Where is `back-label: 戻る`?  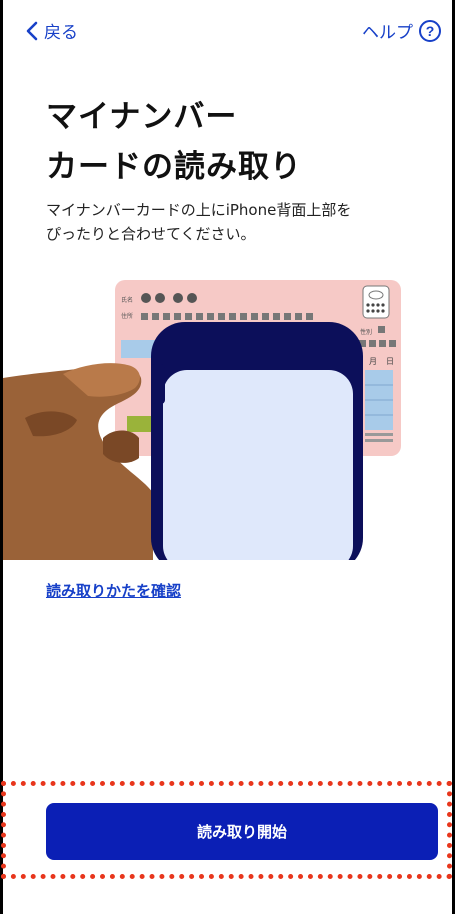
back-label: 戻る is located at coordinates (61, 33).